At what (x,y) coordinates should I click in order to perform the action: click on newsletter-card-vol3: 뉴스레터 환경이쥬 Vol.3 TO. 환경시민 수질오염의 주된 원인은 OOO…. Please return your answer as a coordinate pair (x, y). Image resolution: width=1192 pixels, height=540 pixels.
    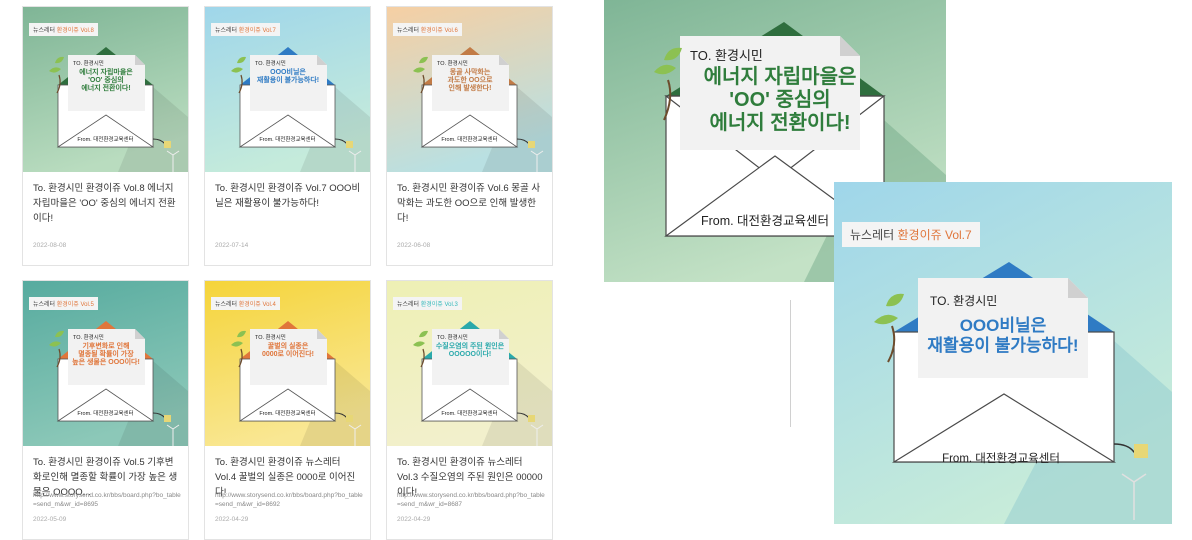
    Looking at the image, I should click on (469, 410).